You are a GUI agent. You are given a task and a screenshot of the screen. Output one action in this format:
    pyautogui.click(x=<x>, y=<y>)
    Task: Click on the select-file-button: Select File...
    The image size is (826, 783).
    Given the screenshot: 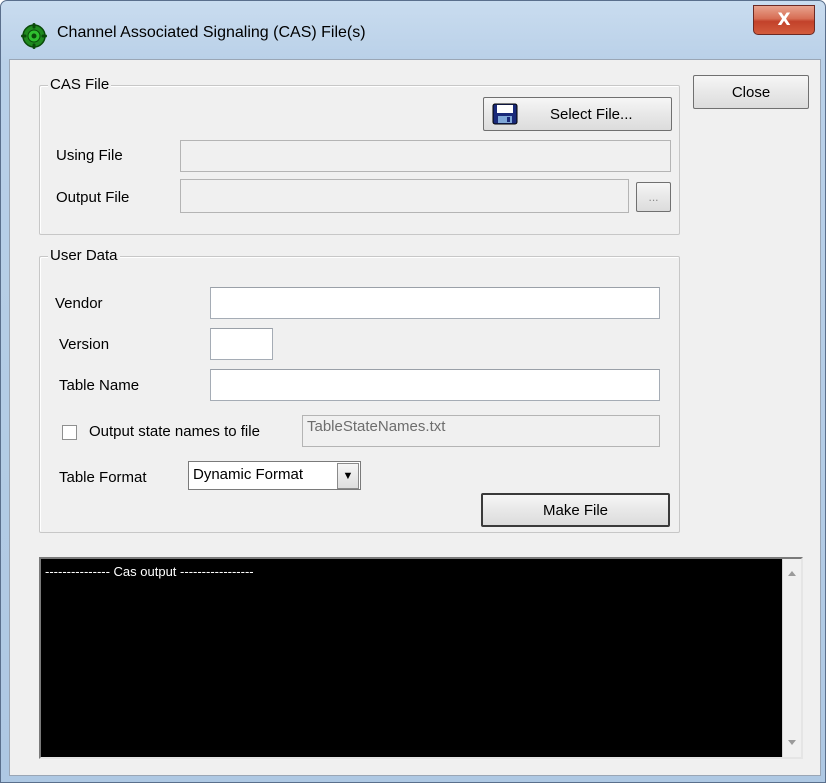 What is the action you would take?
    pyautogui.click(x=577, y=114)
    